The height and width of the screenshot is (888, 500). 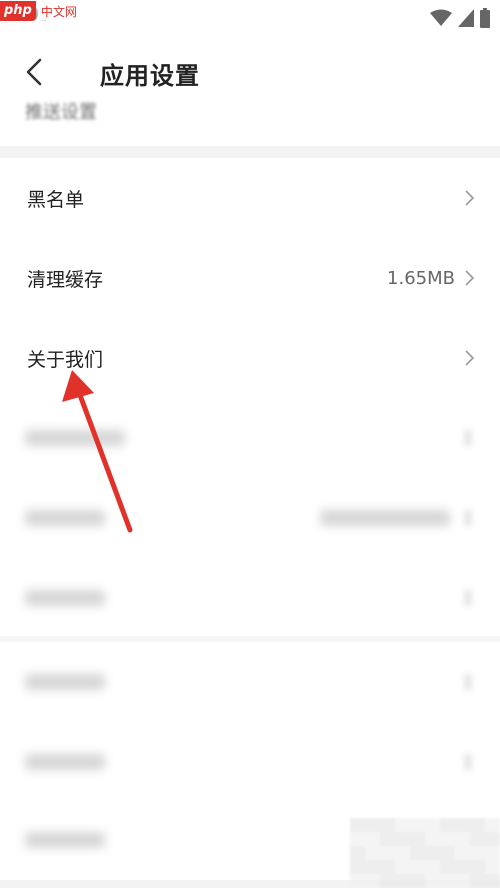 What do you see at coordinates (65, 359) in the screenshot?
I see `settings-row-label: 关于我们` at bounding box center [65, 359].